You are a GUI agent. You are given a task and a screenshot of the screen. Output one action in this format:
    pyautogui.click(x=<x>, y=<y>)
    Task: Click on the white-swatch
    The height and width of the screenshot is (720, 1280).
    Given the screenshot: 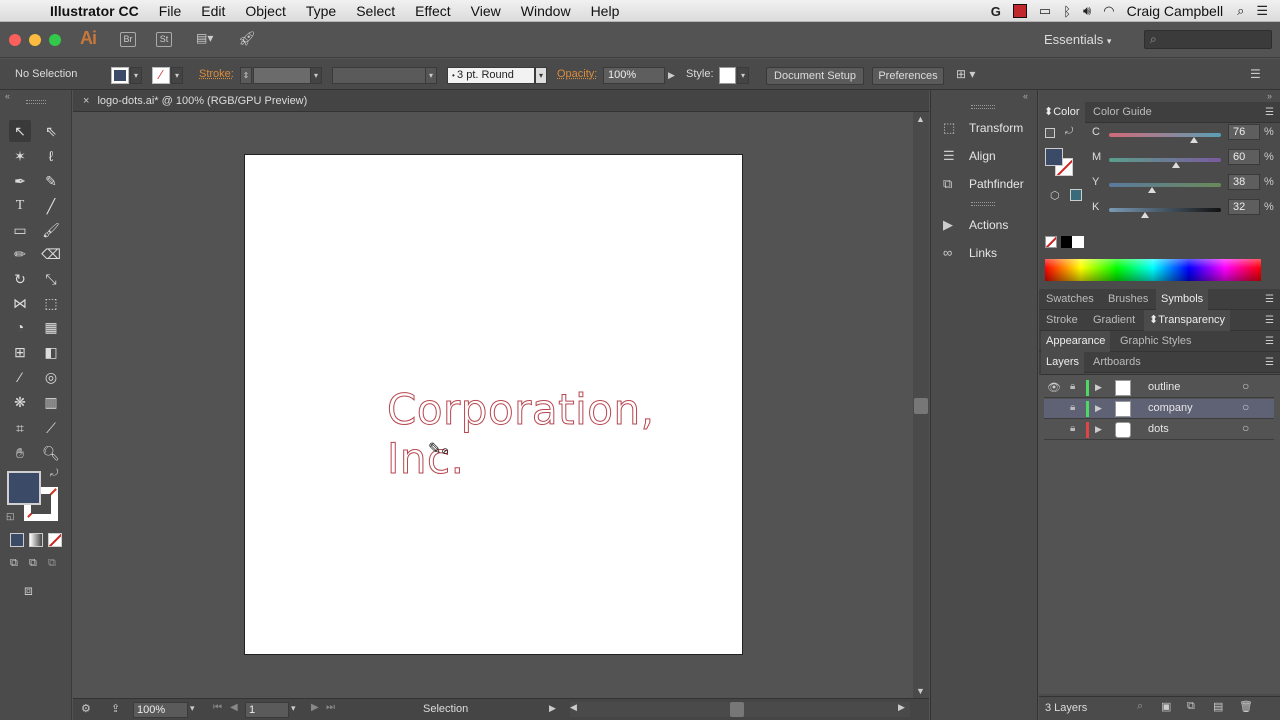 What is the action you would take?
    pyautogui.click(x=1078, y=242)
    